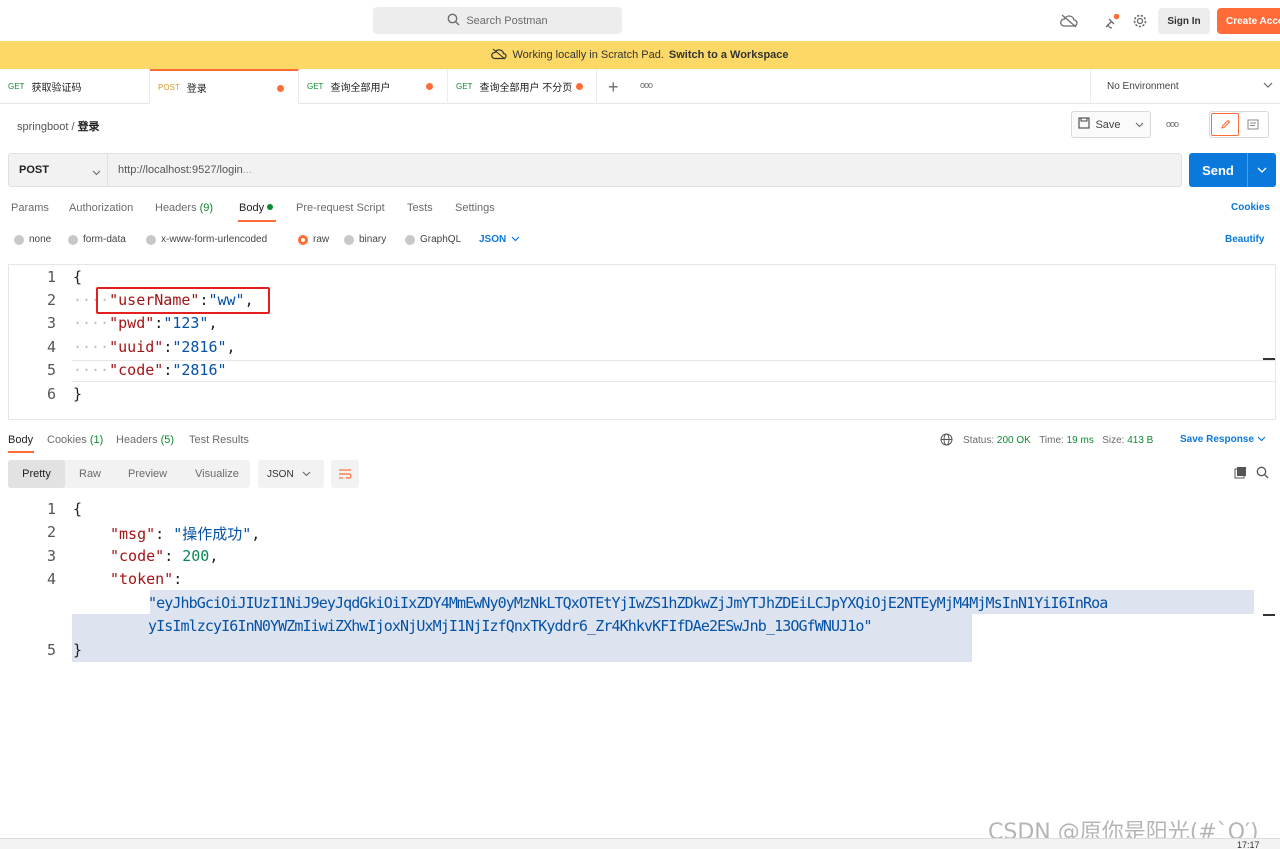 The width and height of the screenshot is (1280, 849). What do you see at coordinates (1112, 21) in the screenshot?
I see `satellite-icon` at bounding box center [1112, 21].